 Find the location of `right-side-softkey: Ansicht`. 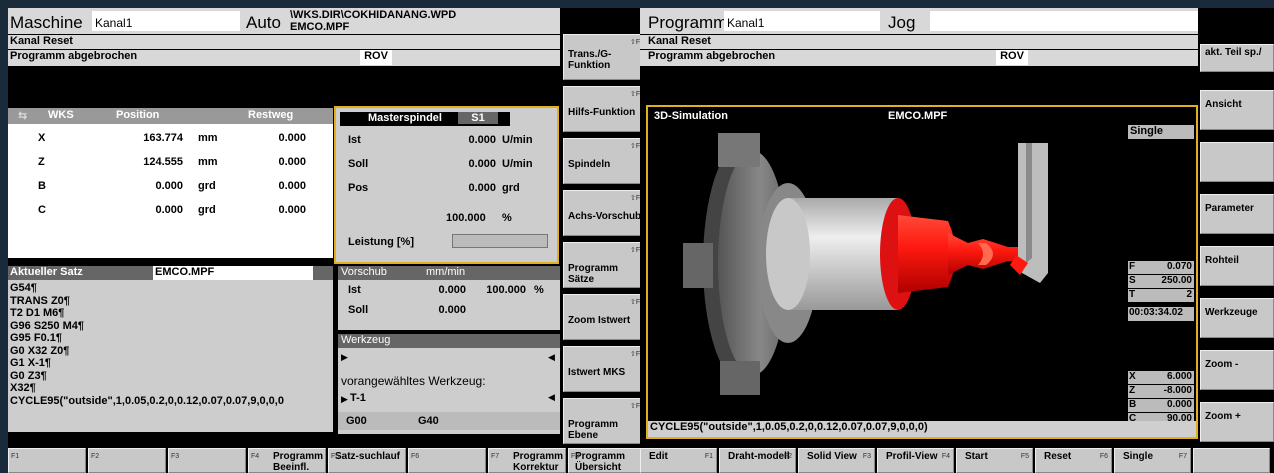

right-side-softkey: Ansicht is located at coordinates (1237, 110).